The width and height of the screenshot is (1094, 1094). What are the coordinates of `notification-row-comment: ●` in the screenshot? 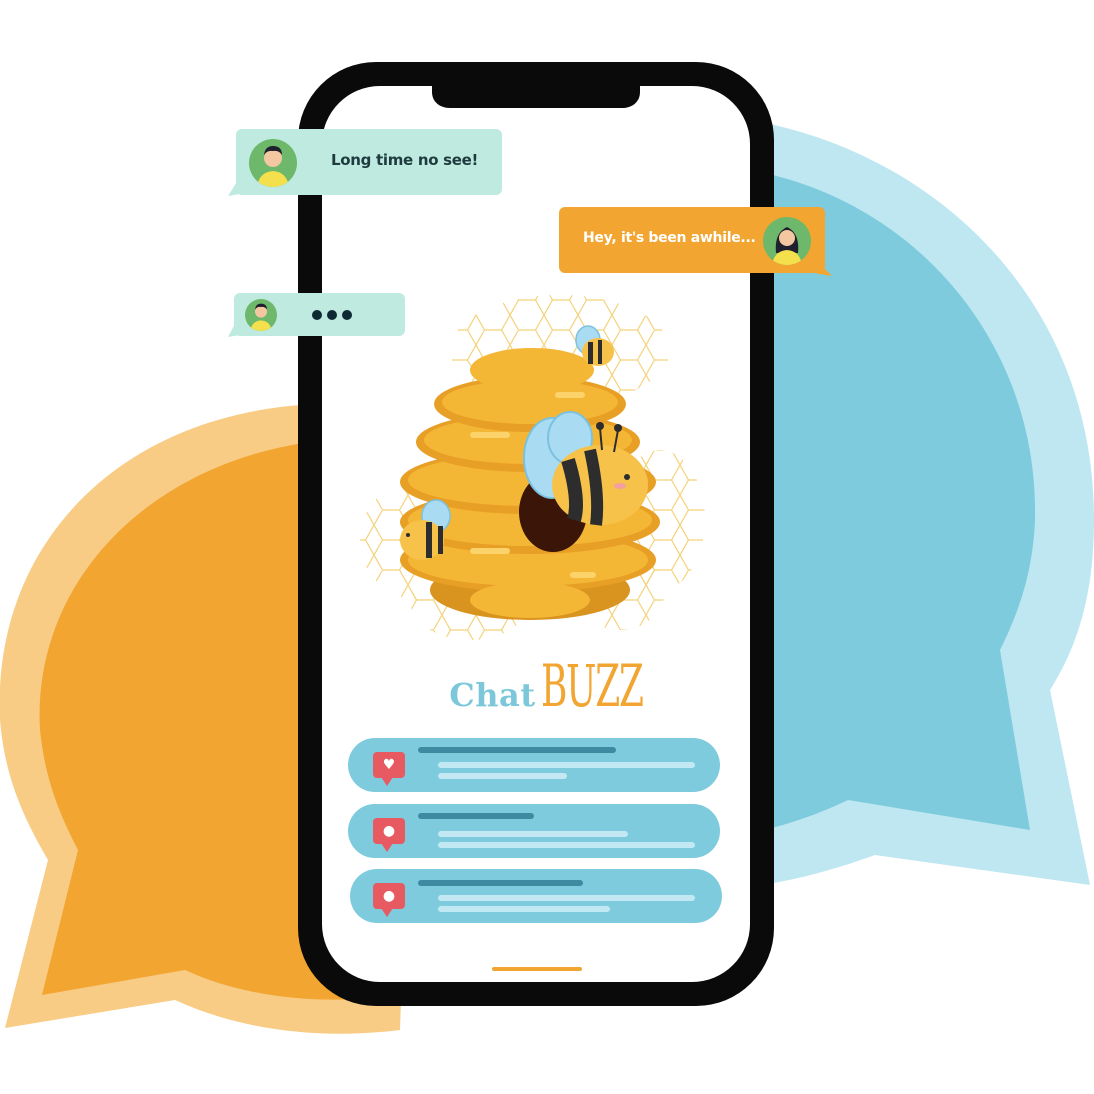 It's located at (534, 831).